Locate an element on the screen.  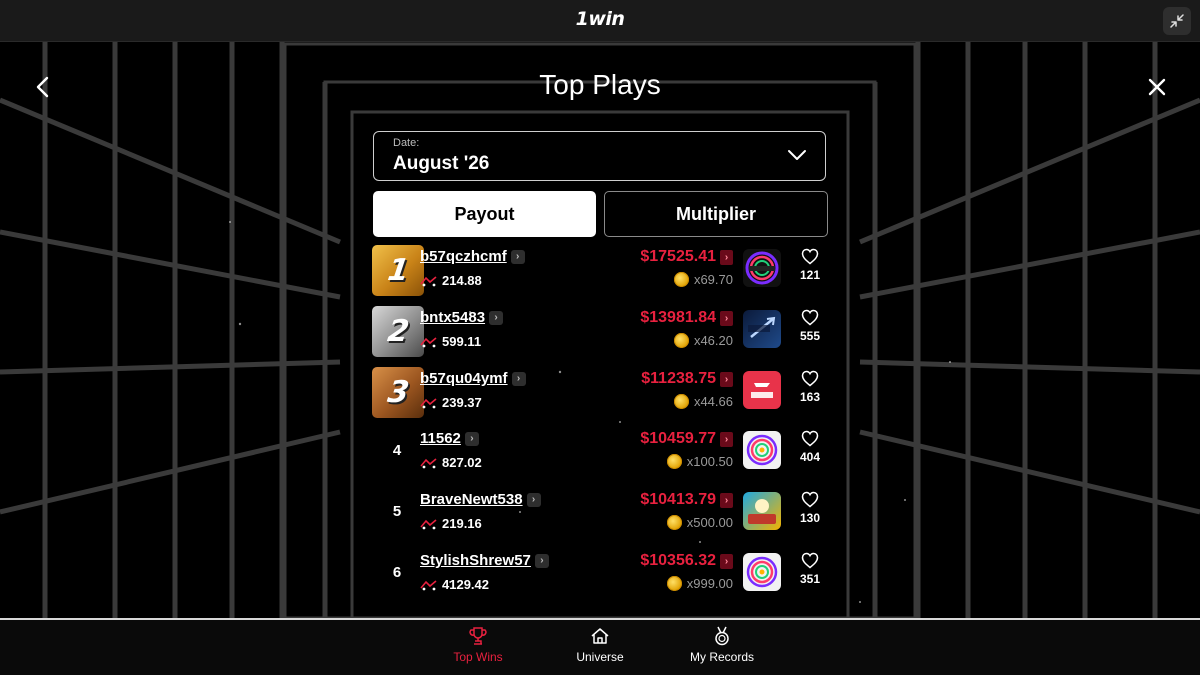
rank-badge: 1 is located at coordinates (398, 270).